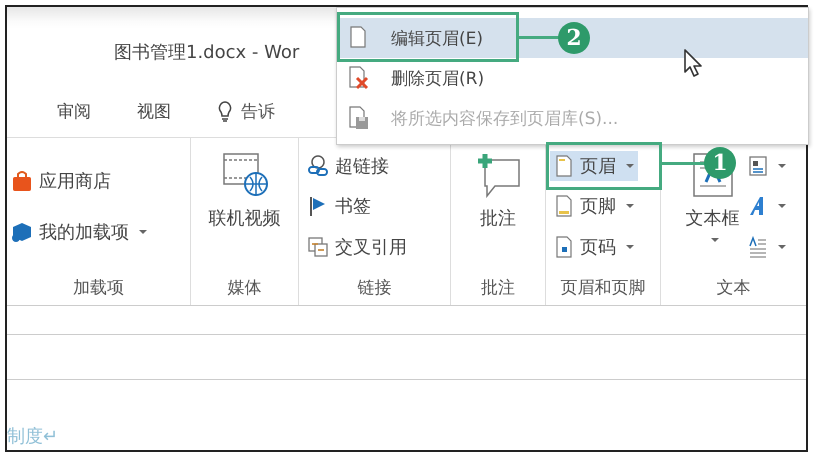  Describe the element at coordinates (74, 111) in the screenshot. I see `ribbon-tab: 审阅` at that location.